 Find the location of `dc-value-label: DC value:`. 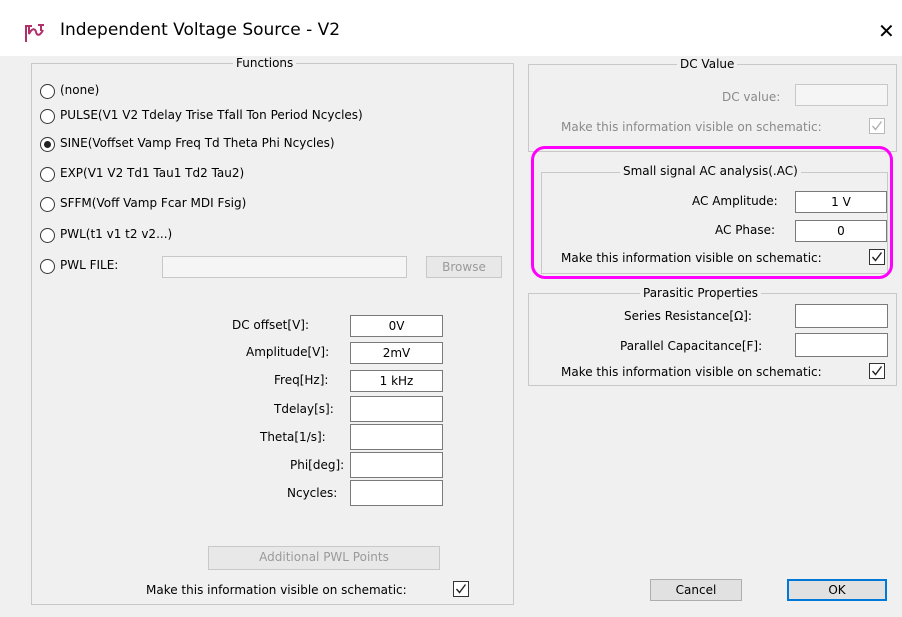

dc-value-label: DC value: is located at coordinates (751, 97).